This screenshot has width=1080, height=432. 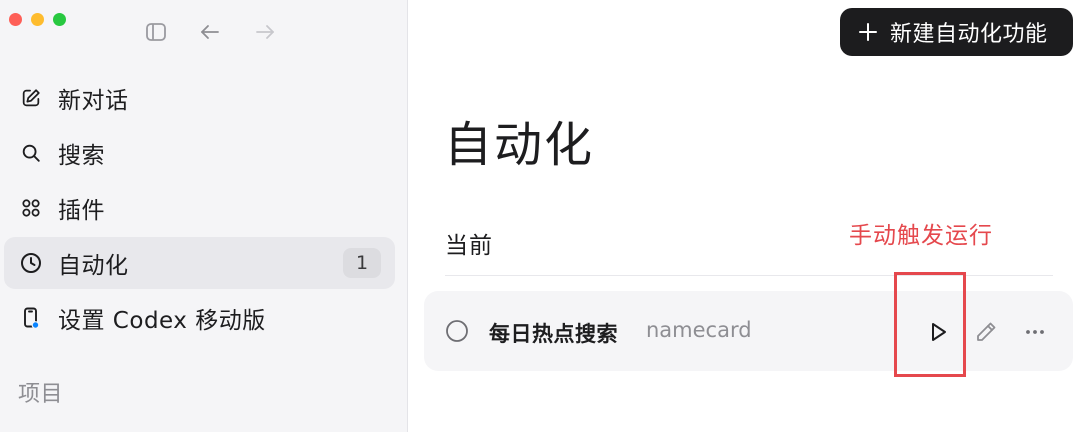 I want to click on window-close-button, so click(x=15, y=19).